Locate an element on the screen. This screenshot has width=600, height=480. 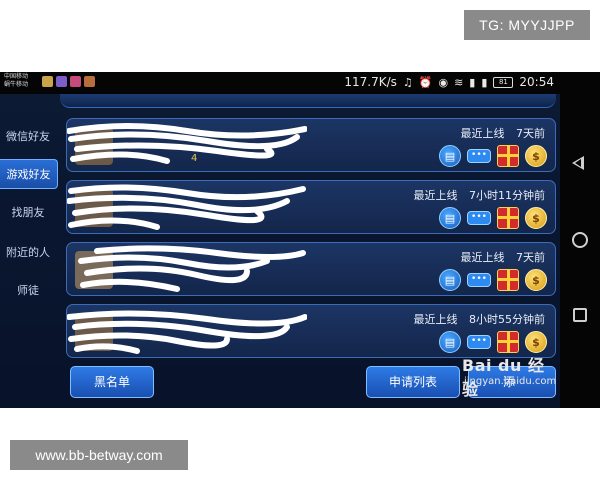
friend-card: 4 最近上线 7天前 ▤ ••• $ is located at coordinates (311, 145).